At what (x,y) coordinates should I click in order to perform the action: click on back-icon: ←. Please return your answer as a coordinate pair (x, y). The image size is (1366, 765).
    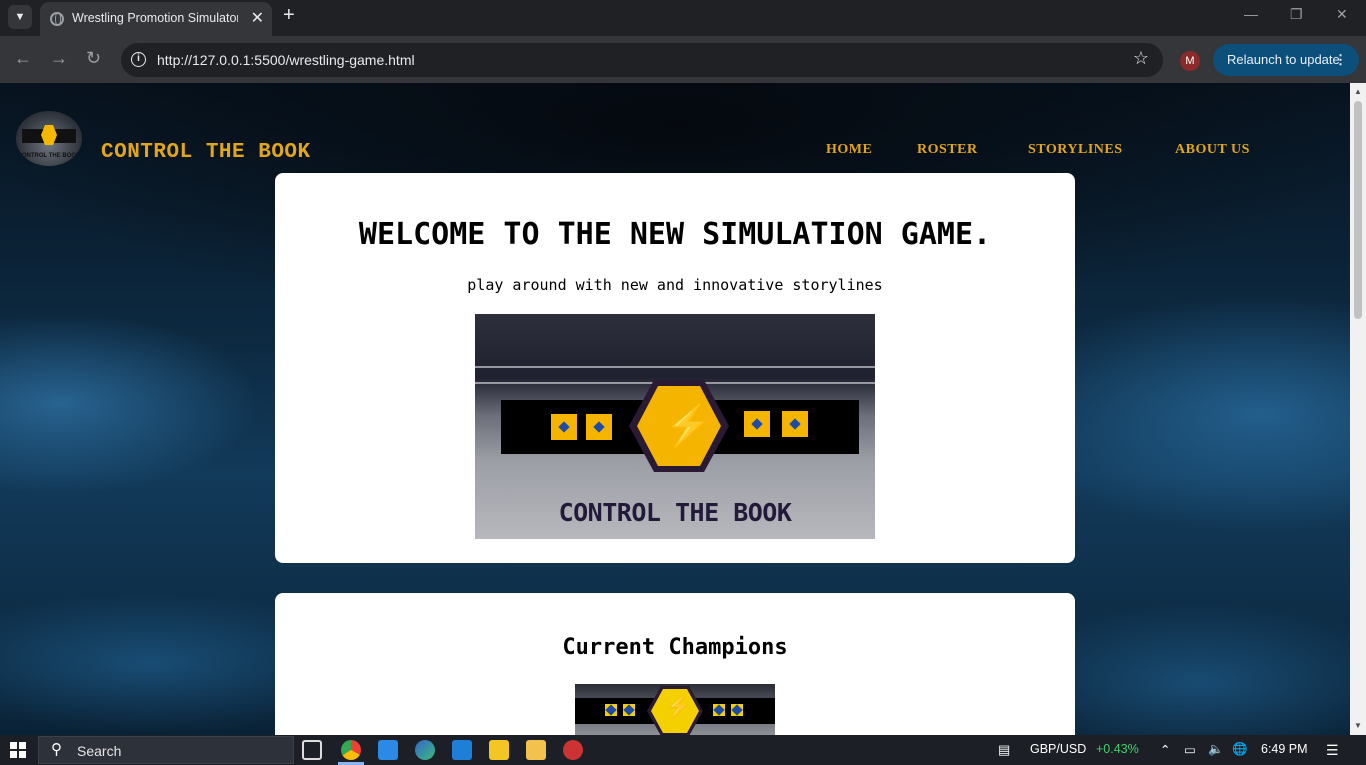
    Looking at the image, I should click on (23, 58).